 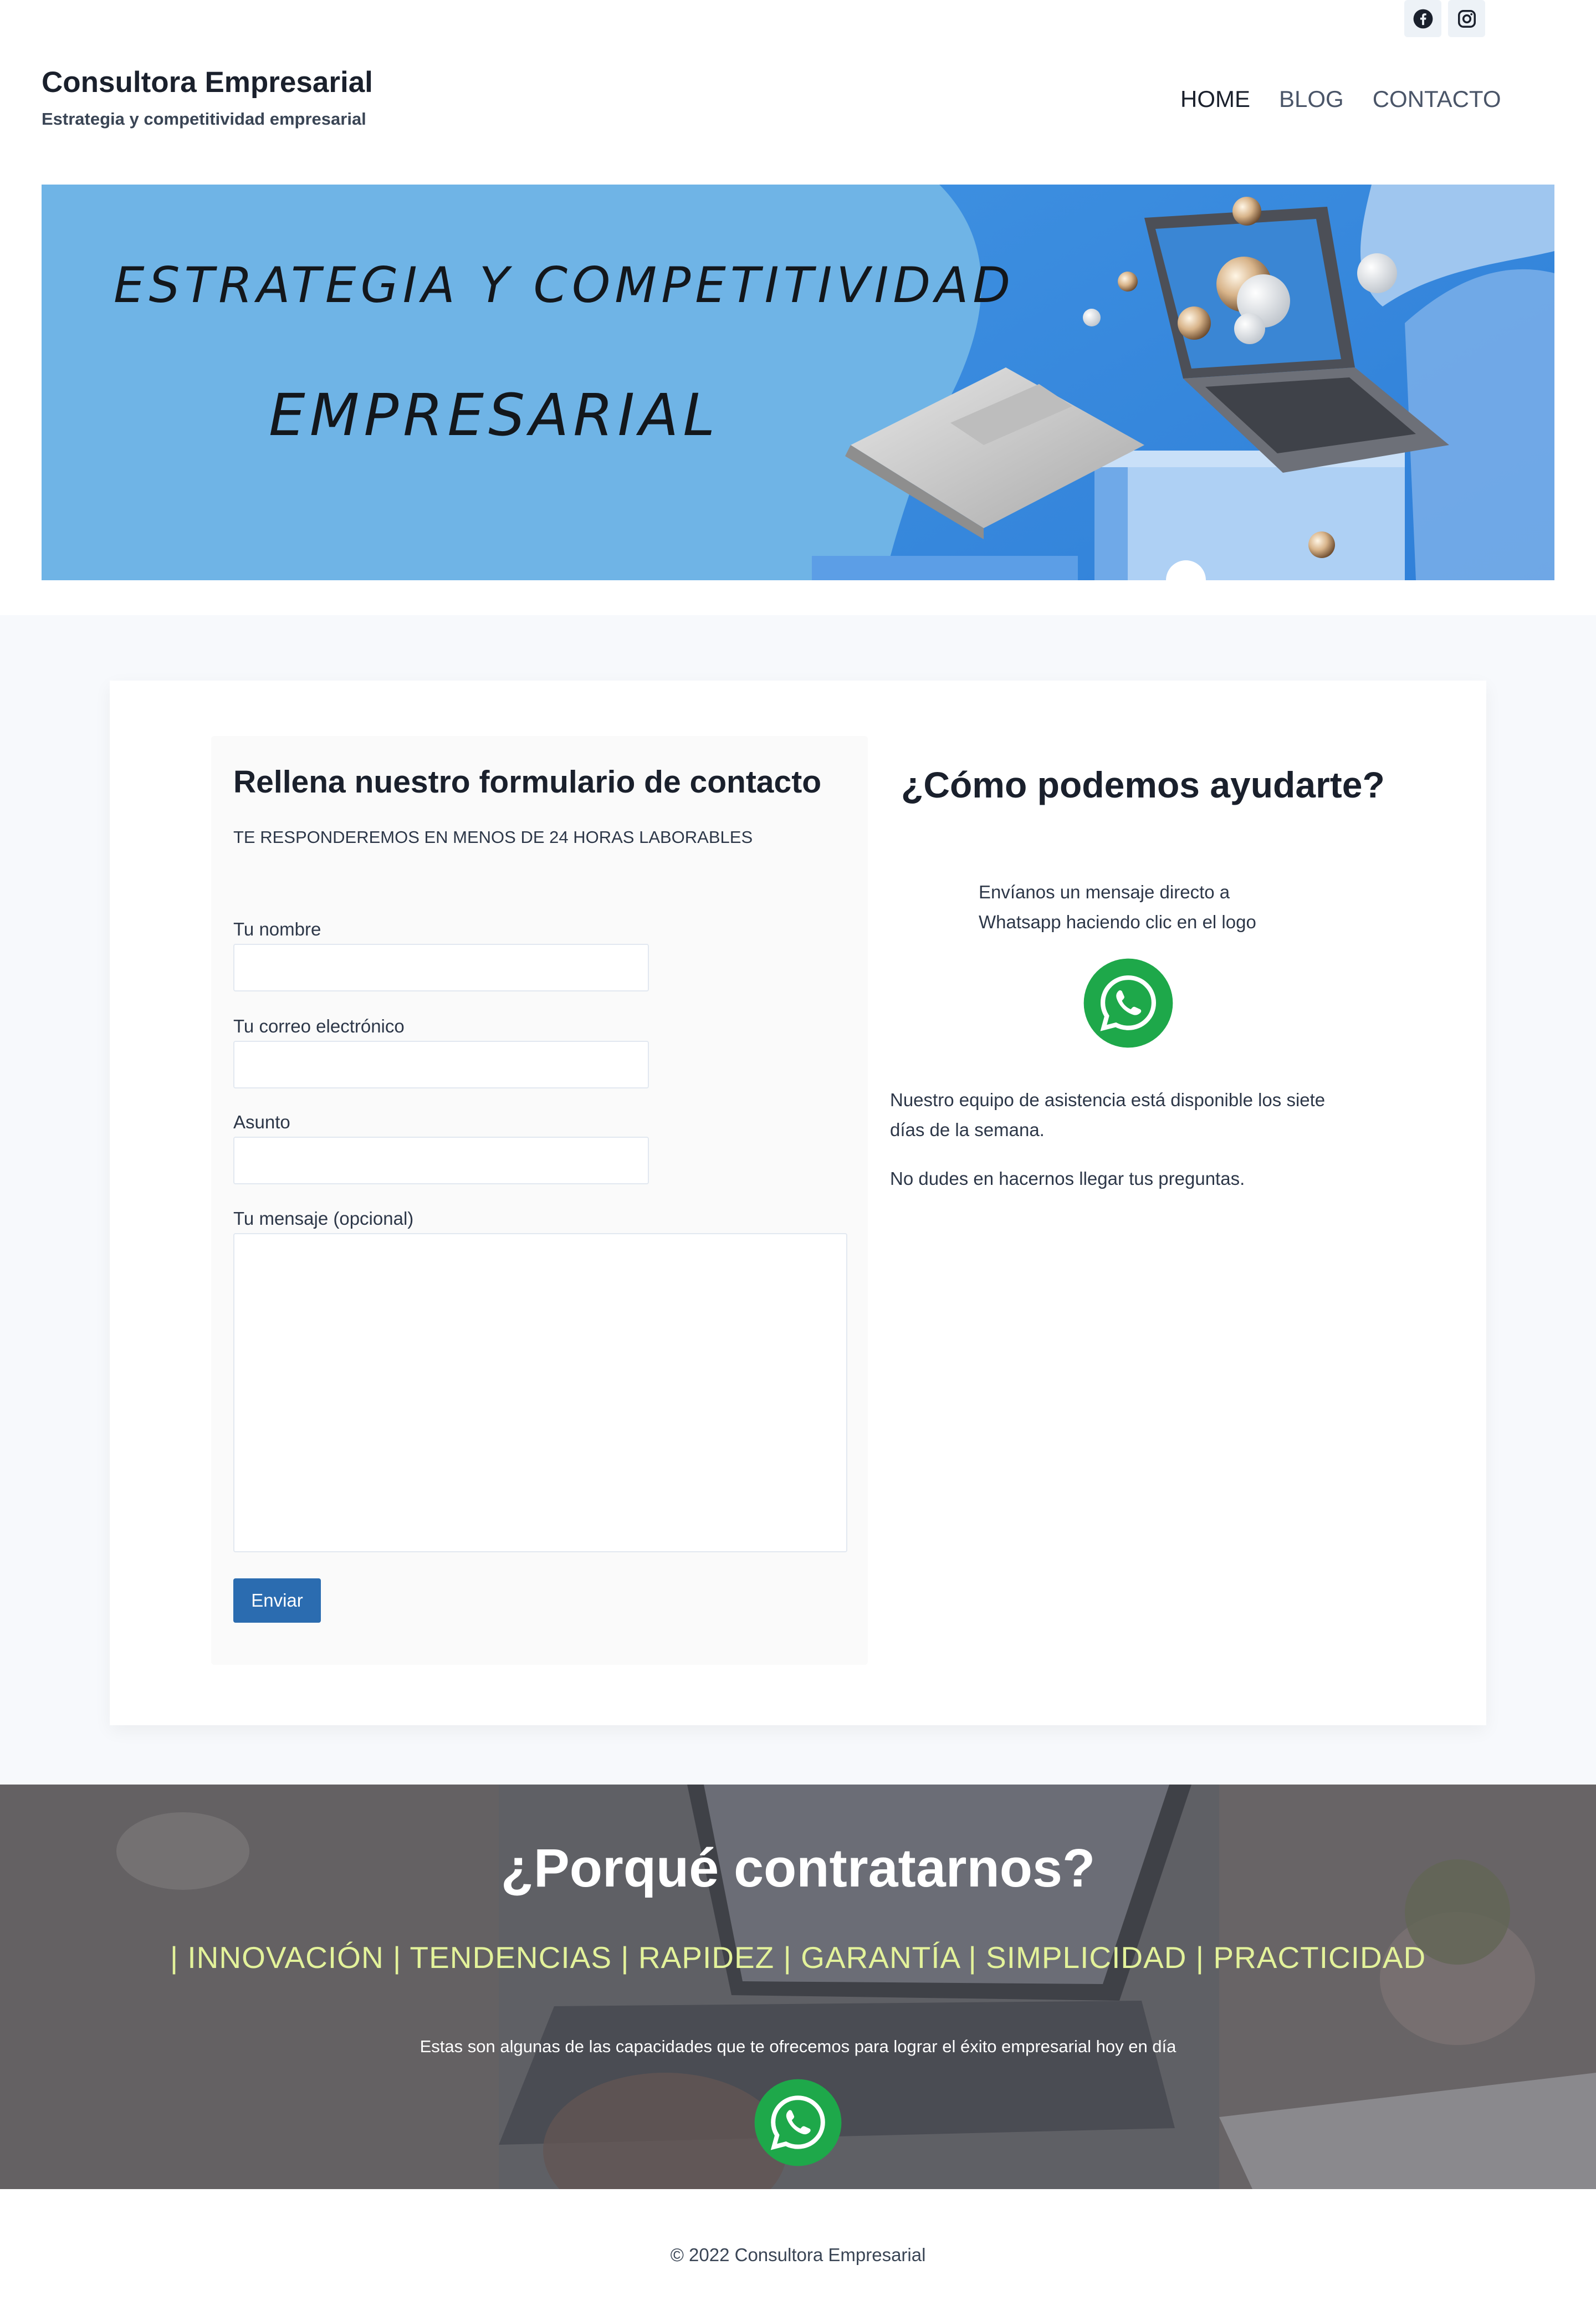 What do you see at coordinates (527, 782) in the screenshot?
I see `form-title: Rellena nuestro formulario de contacto` at bounding box center [527, 782].